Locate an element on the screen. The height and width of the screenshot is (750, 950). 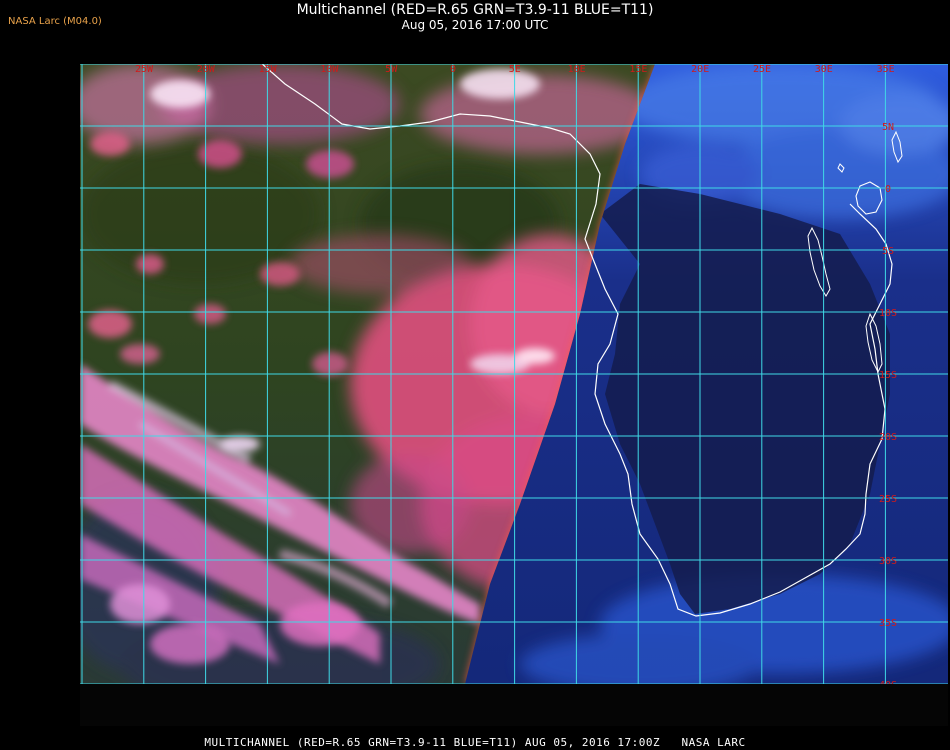
longitude-label: 35E is located at coordinates (886, 69).